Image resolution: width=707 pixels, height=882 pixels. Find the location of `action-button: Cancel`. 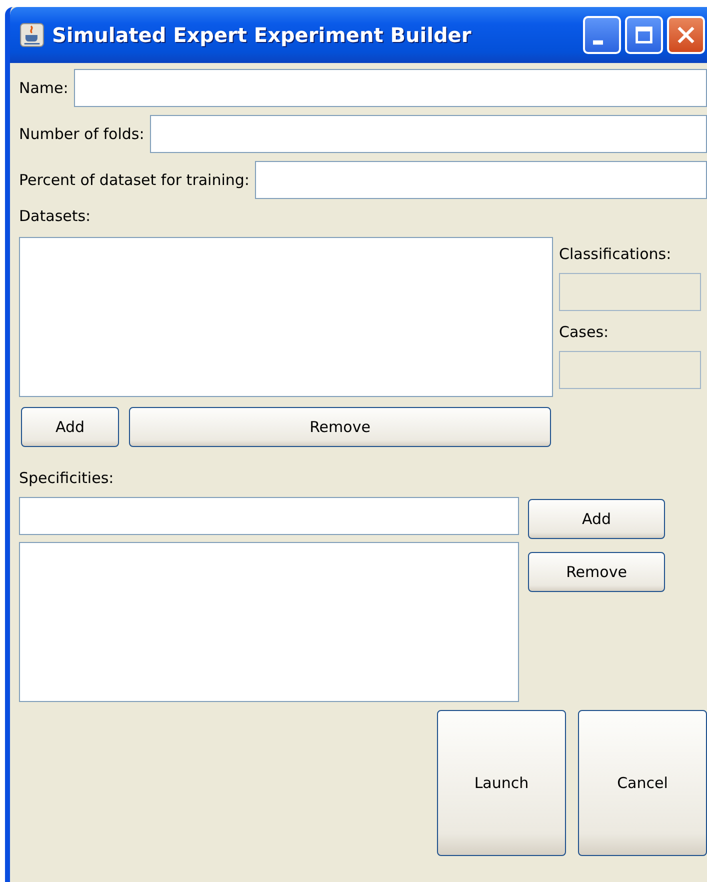

action-button: Cancel is located at coordinates (642, 783).